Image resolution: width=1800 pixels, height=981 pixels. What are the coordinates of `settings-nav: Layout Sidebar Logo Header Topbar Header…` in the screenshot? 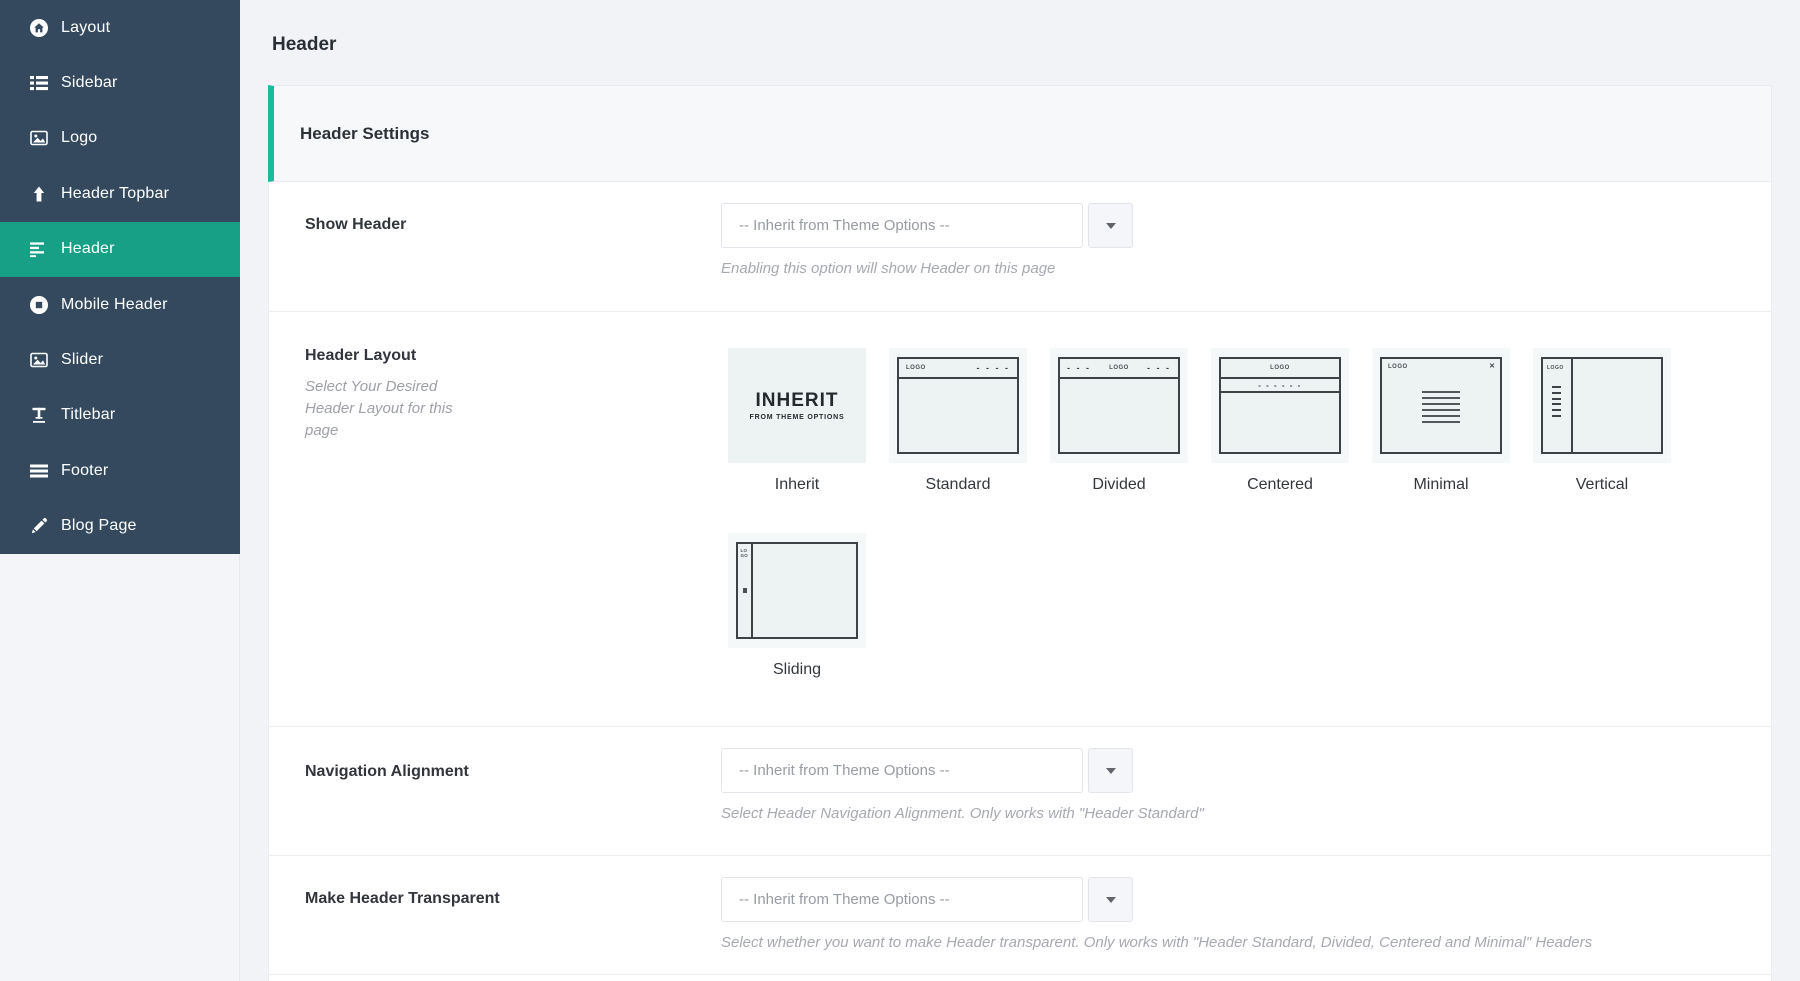 It's located at (120, 277).